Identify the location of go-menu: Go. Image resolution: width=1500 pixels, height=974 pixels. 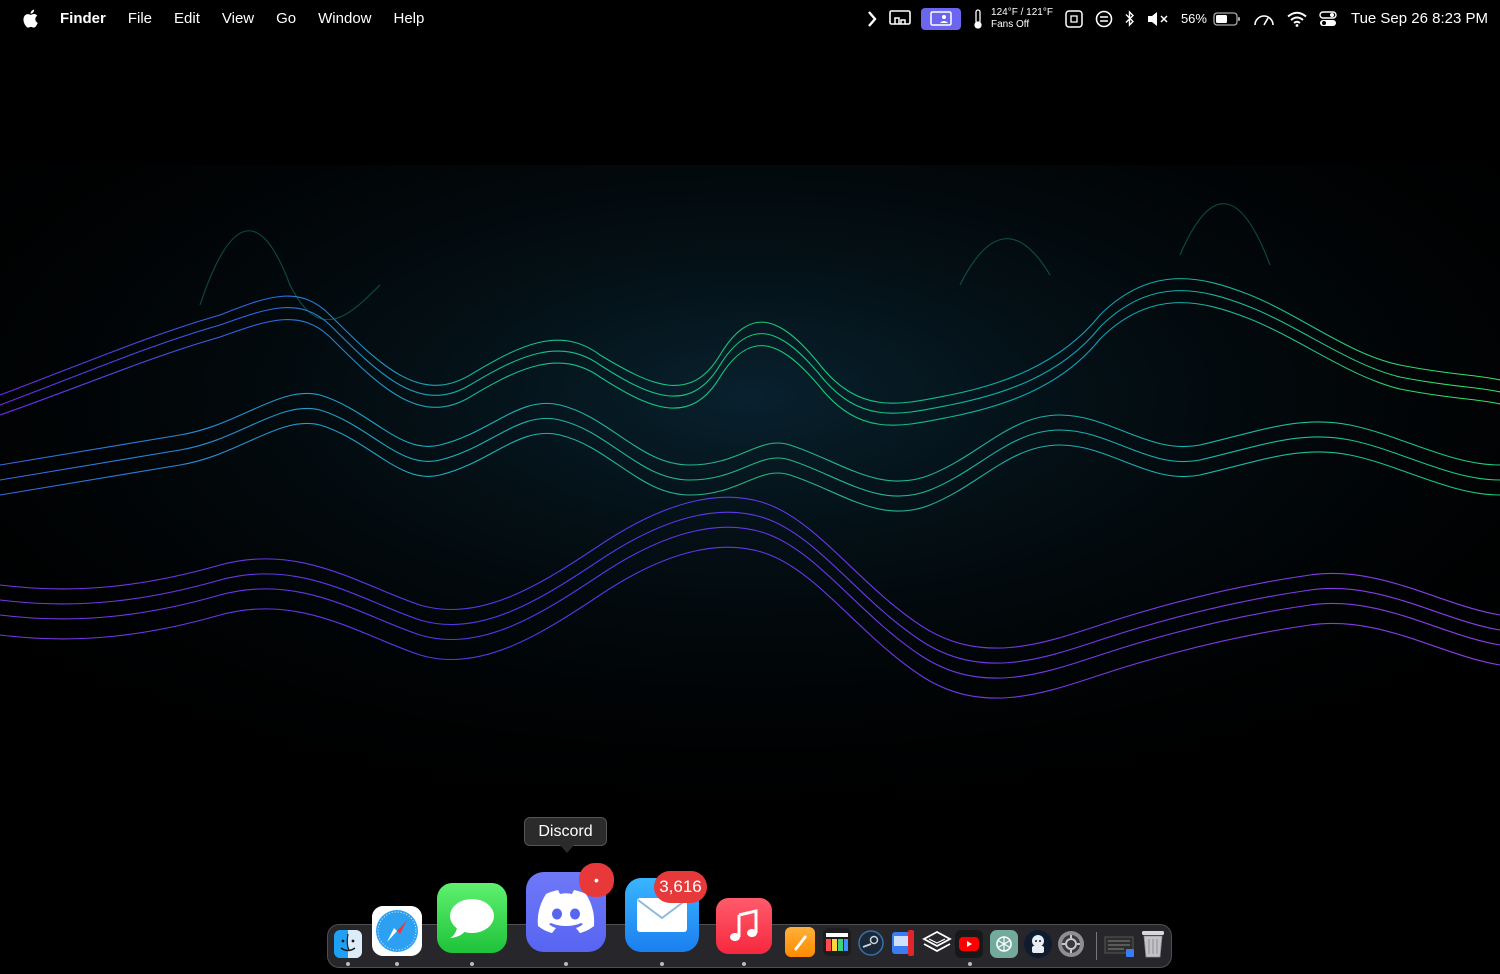
(286, 18).